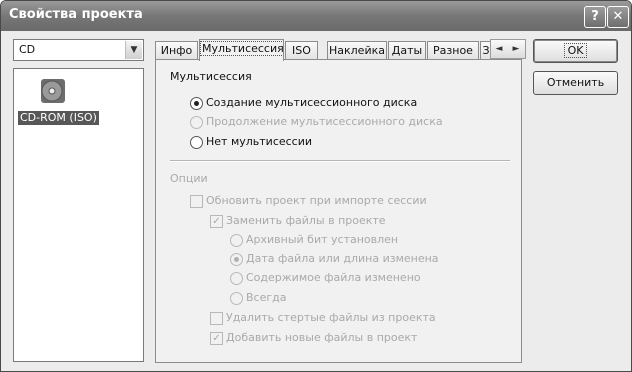  What do you see at coordinates (266, 297) in the screenshot?
I see `radio-label: Всегда` at bounding box center [266, 297].